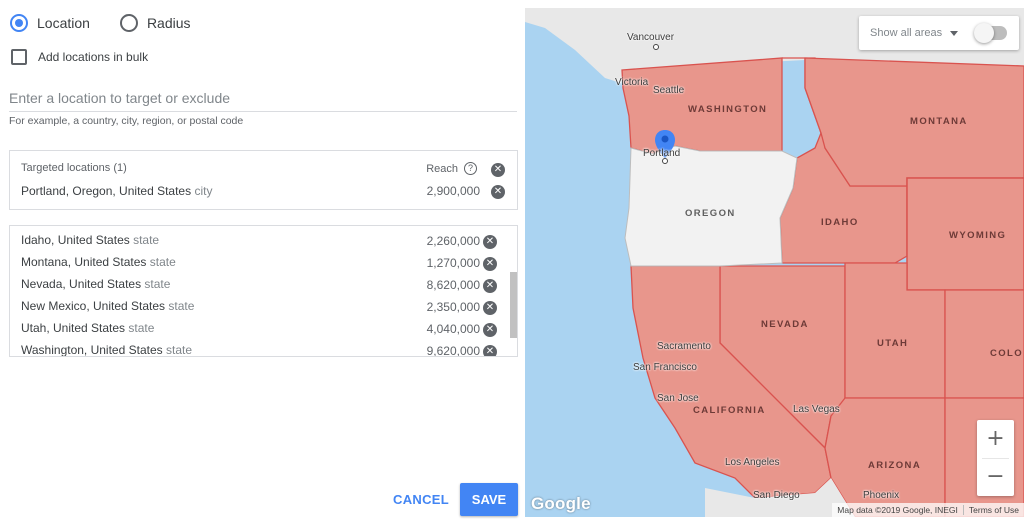 This screenshot has width=1024, height=519. I want to click on san-francisco-label: San Francisco, so click(665, 367).